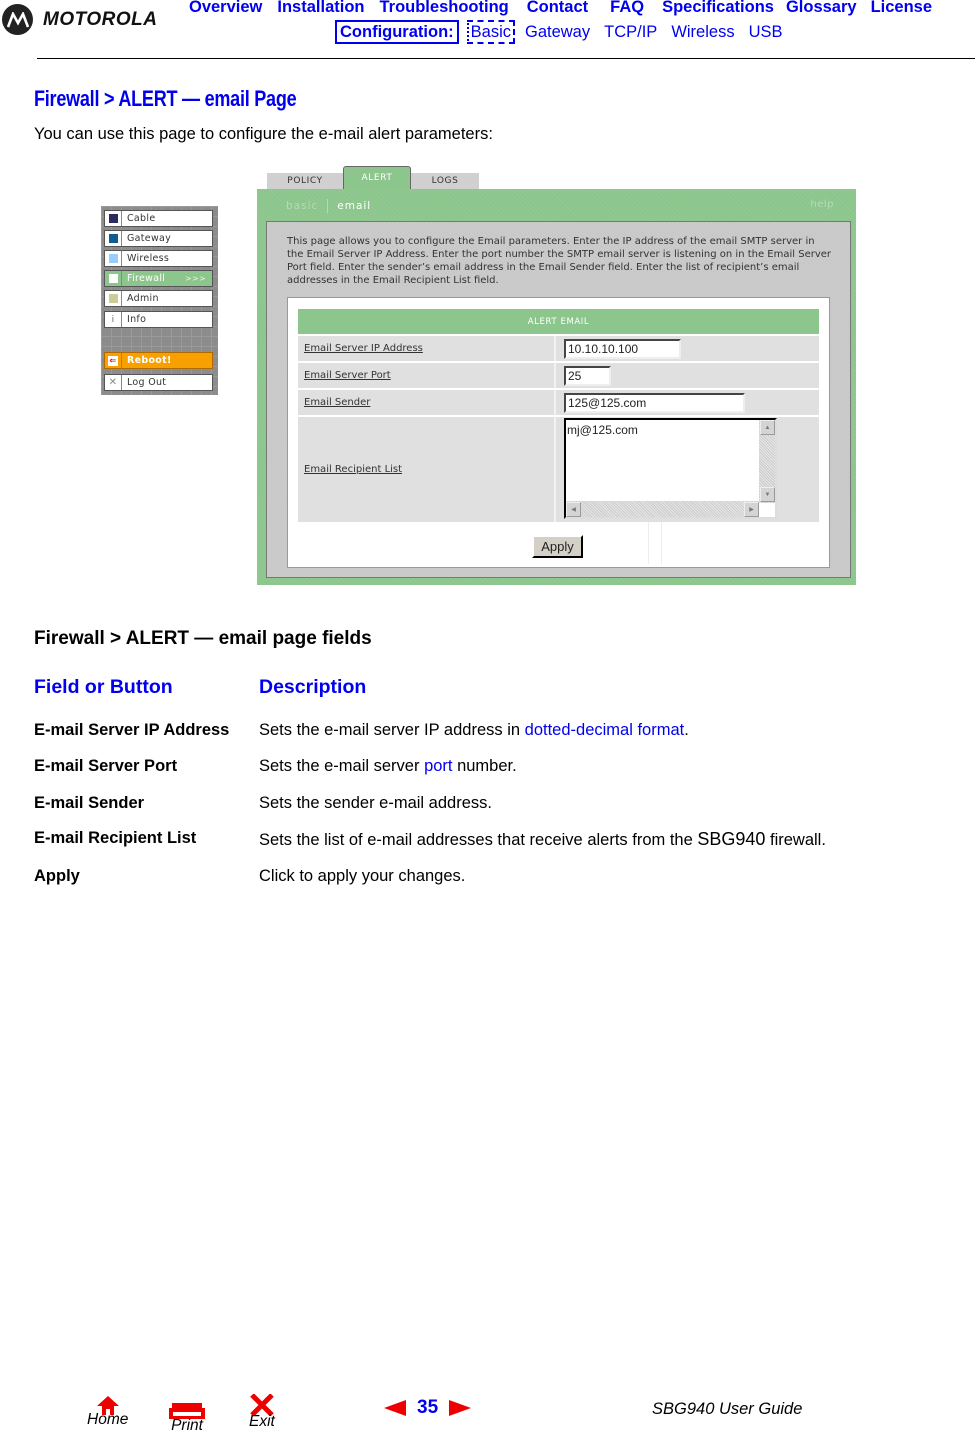 Image resolution: width=975 pixels, height=1435 pixels. I want to click on server-ip-input, so click(622, 348).